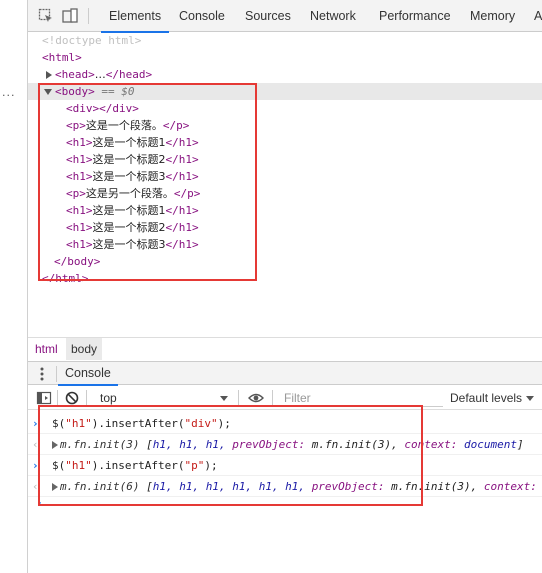  Describe the element at coordinates (49, 75) in the screenshot. I see `expand-triangle-icon` at that location.